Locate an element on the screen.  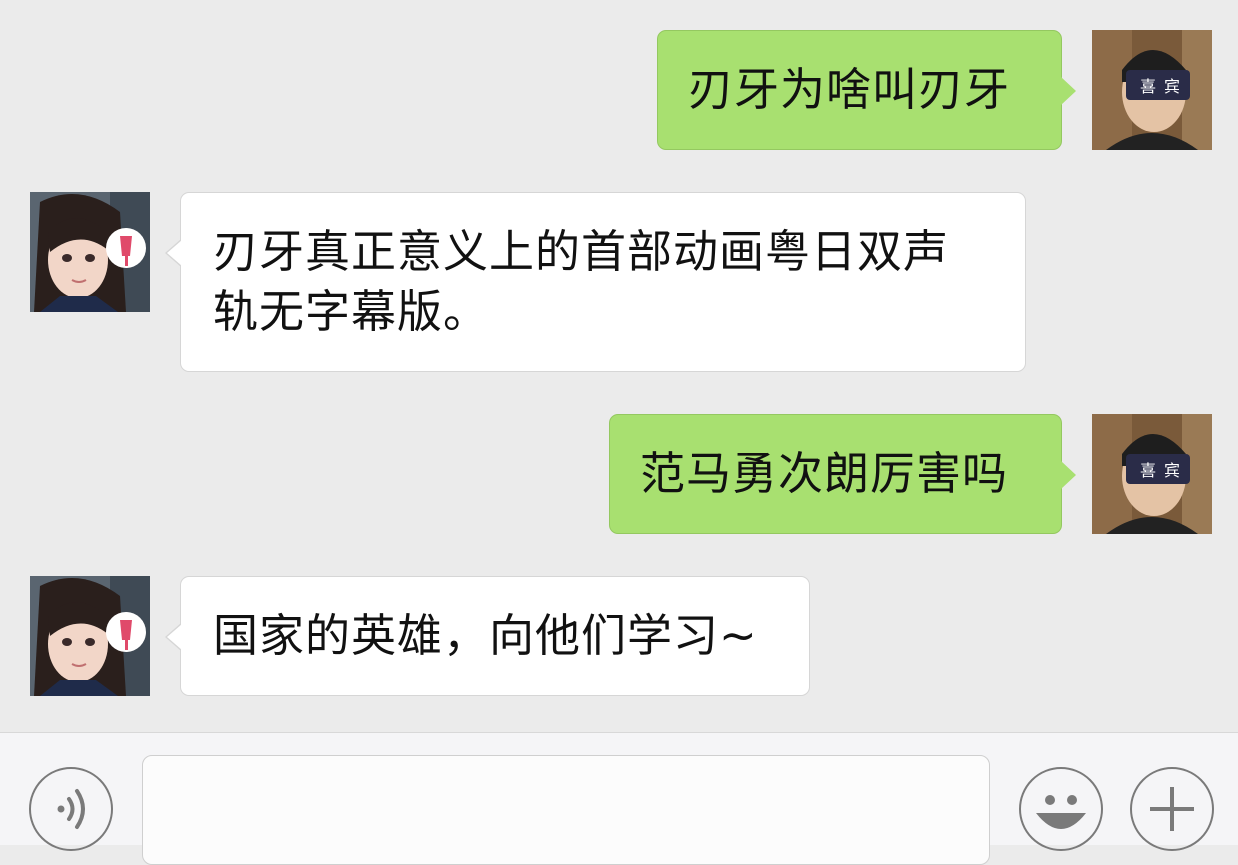
plus-icon is located at coordinates (1172, 809).